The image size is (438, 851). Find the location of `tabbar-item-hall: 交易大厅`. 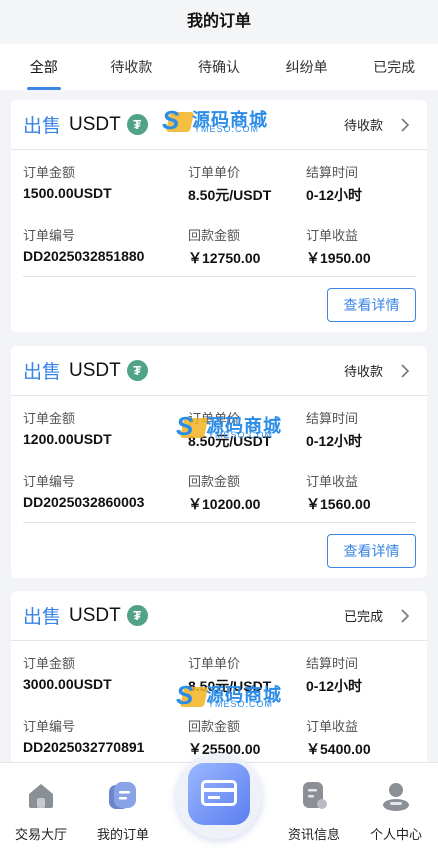

tabbar-item-hall: 交易大厅 is located at coordinates (41, 803).